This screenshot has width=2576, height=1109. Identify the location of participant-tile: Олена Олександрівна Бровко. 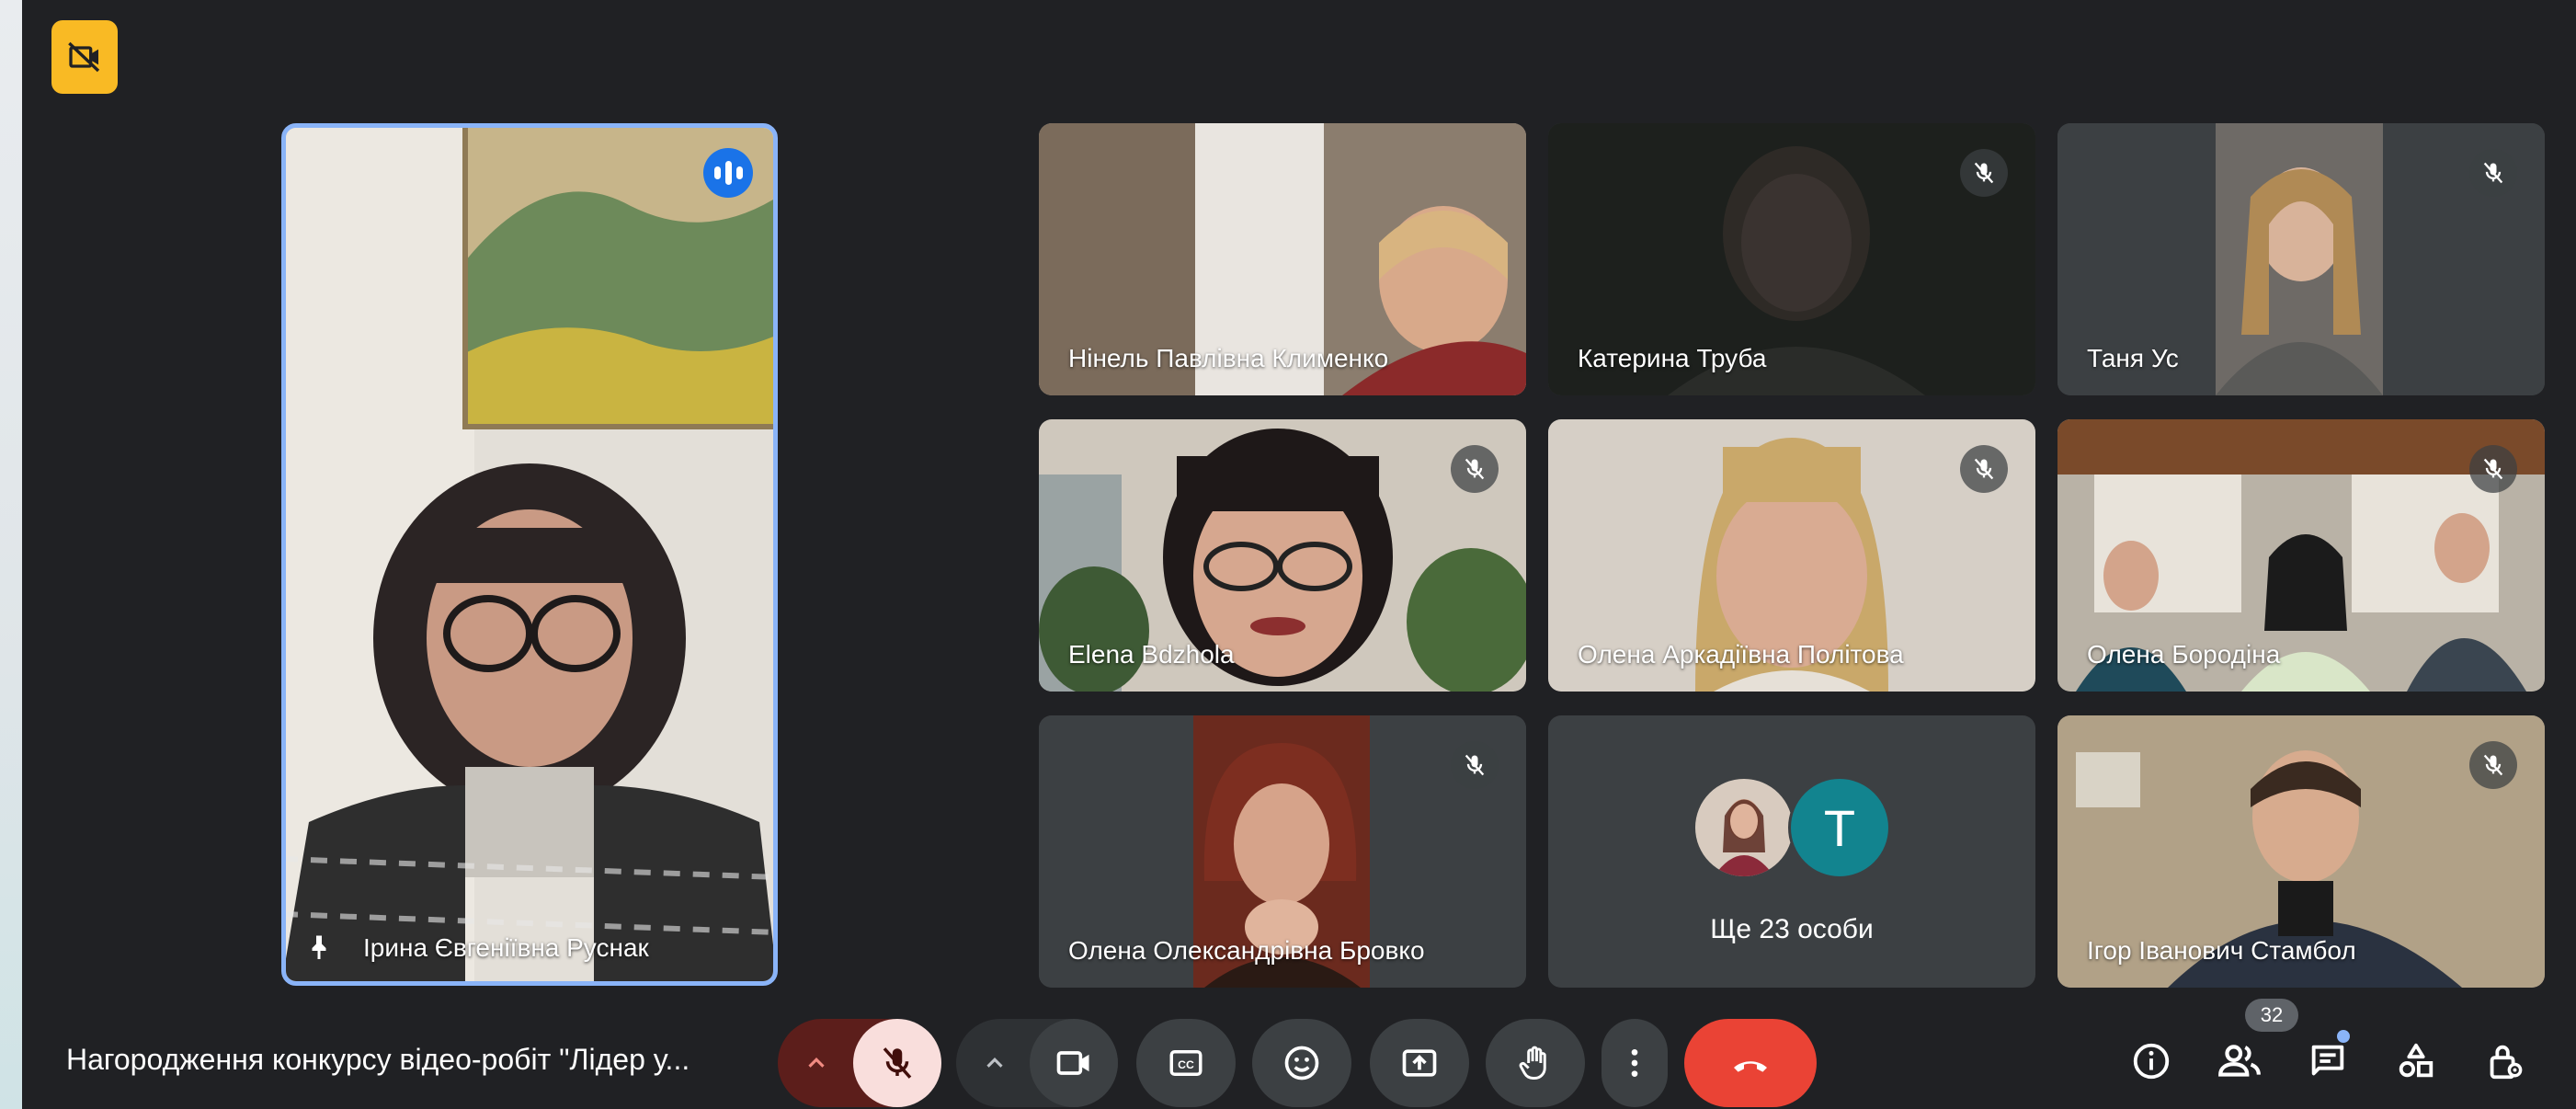
(1282, 851).